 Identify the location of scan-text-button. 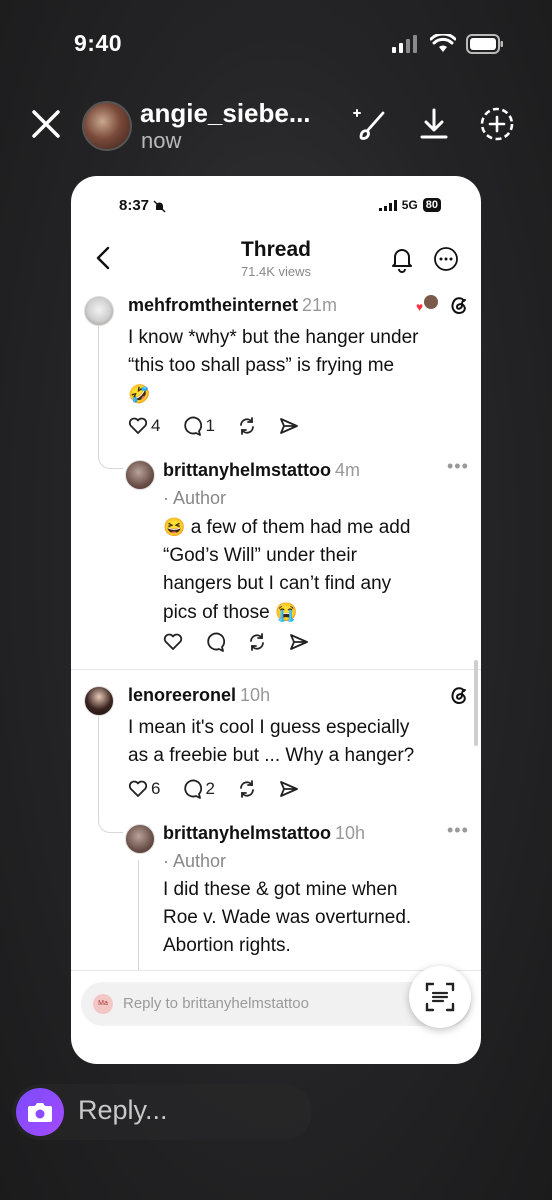
(440, 997).